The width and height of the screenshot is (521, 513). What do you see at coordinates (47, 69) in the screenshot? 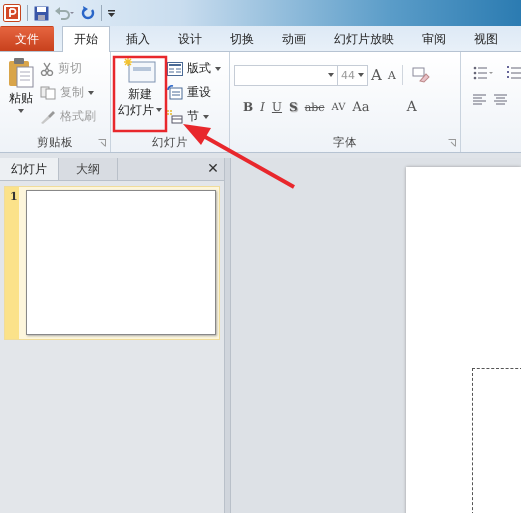
I see `scissors-icon` at bounding box center [47, 69].